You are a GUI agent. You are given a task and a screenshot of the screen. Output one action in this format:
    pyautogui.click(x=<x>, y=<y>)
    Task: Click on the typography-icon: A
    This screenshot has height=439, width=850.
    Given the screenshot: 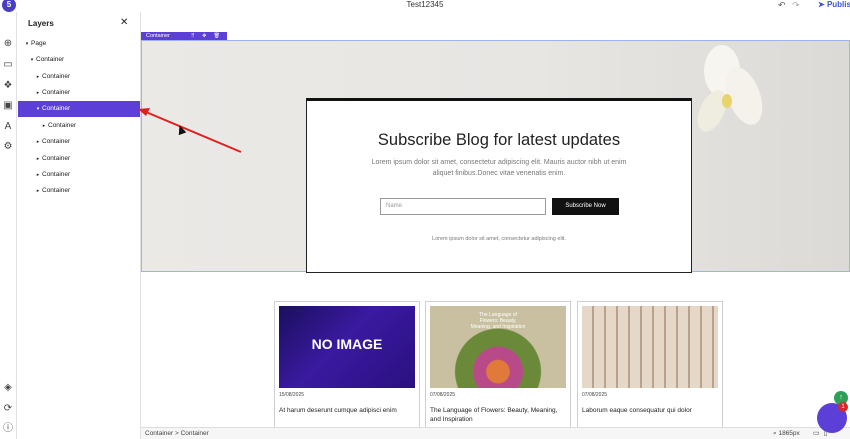 What is the action you would take?
    pyautogui.click(x=8, y=127)
    